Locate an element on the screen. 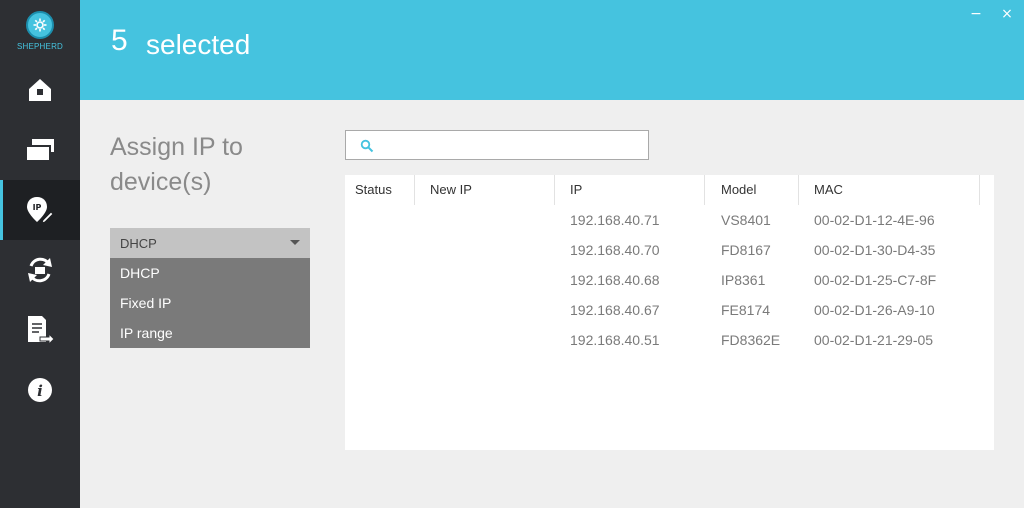 This screenshot has width=1024, height=508. info-icon: i is located at coordinates (40, 390).